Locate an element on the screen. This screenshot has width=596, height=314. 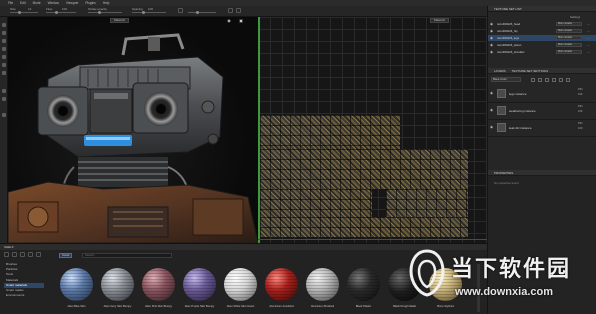
texture-set-settings-link: Settings is located at coordinates (575, 17).